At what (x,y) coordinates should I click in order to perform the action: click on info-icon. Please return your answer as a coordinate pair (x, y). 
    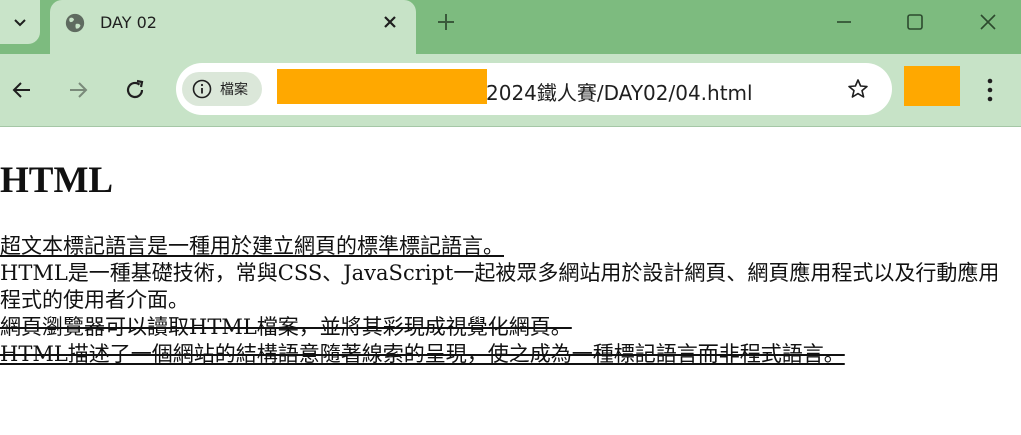
    Looking at the image, I should click on (202, 89).